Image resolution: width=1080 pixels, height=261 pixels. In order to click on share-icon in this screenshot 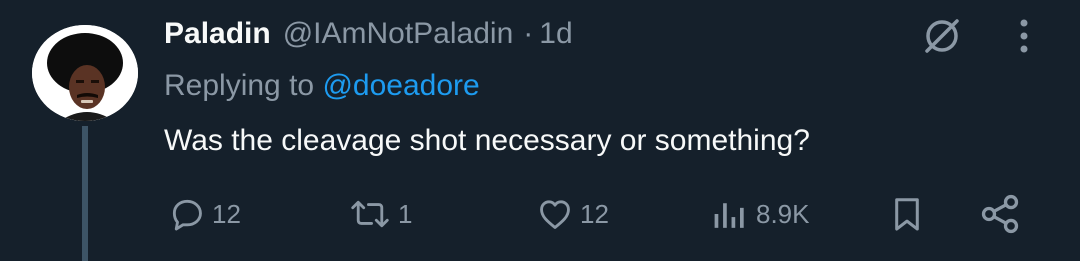, I will do `click(1000, 214)`.